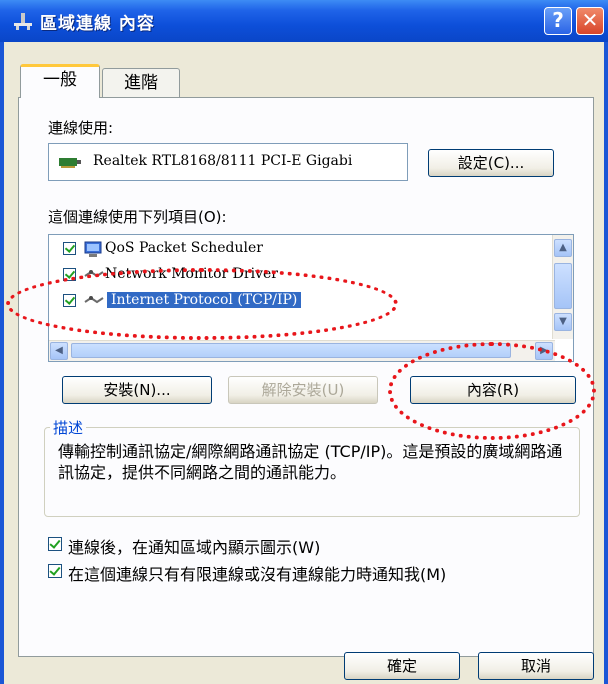 The width and height of the screenshot is (608, 684). What do you see at coordinates (257, 574) in the screenshot?
I see `notify-limited-label: 在這個連線只有有限連線或沒有連線能力時通知我(M)` at bounding box center [257, 574].